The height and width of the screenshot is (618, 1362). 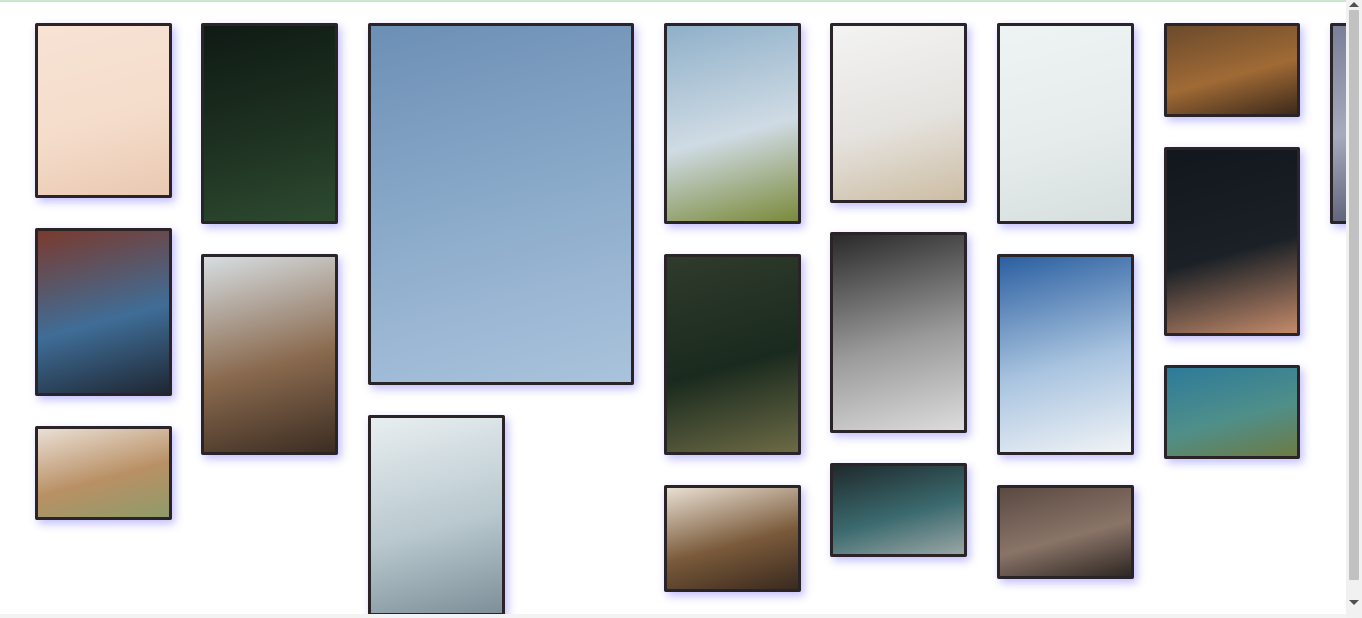 What do you see at coordinates (501, 204) in the screenshot?
I see `photo-woman-dancing-blue-sky` at bounding box center [501, 204].